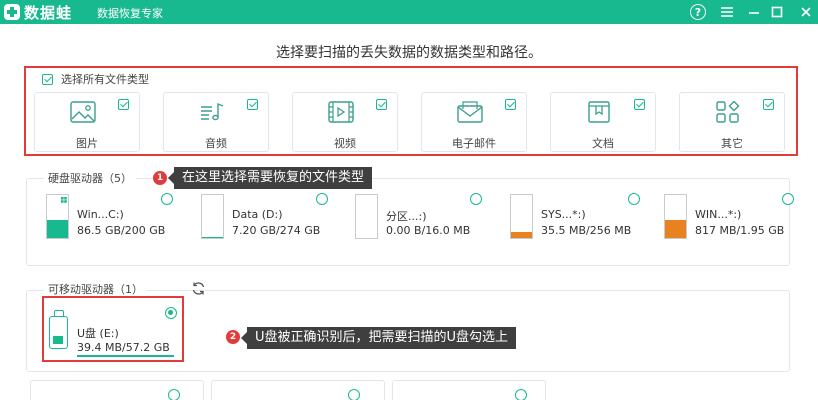 This screenshot has height=400, width=818. Describe the element at coordinates (252, 104) in the screenshot. I see `type-checkbox-audio` at that location.